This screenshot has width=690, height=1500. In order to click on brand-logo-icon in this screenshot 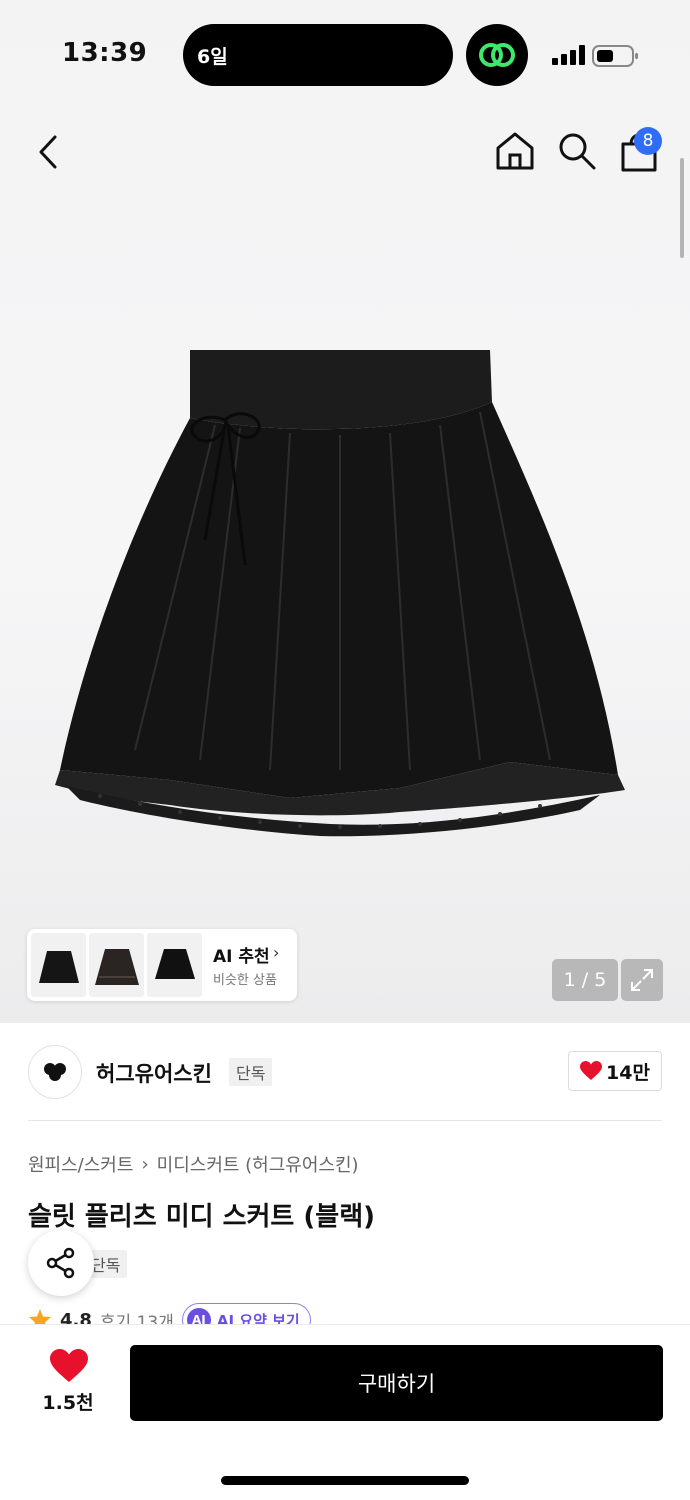, I will do `click(55, 1072)`.